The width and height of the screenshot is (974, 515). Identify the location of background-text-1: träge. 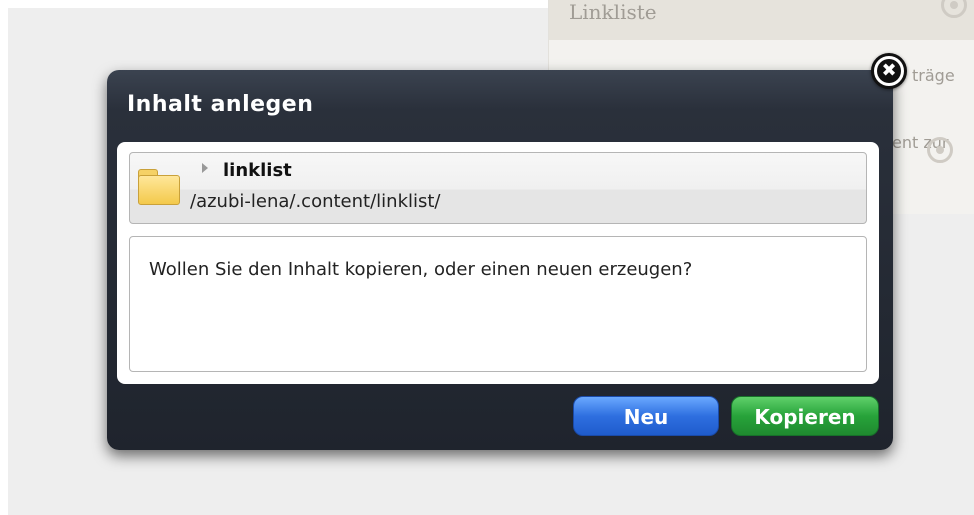
(933, 75).